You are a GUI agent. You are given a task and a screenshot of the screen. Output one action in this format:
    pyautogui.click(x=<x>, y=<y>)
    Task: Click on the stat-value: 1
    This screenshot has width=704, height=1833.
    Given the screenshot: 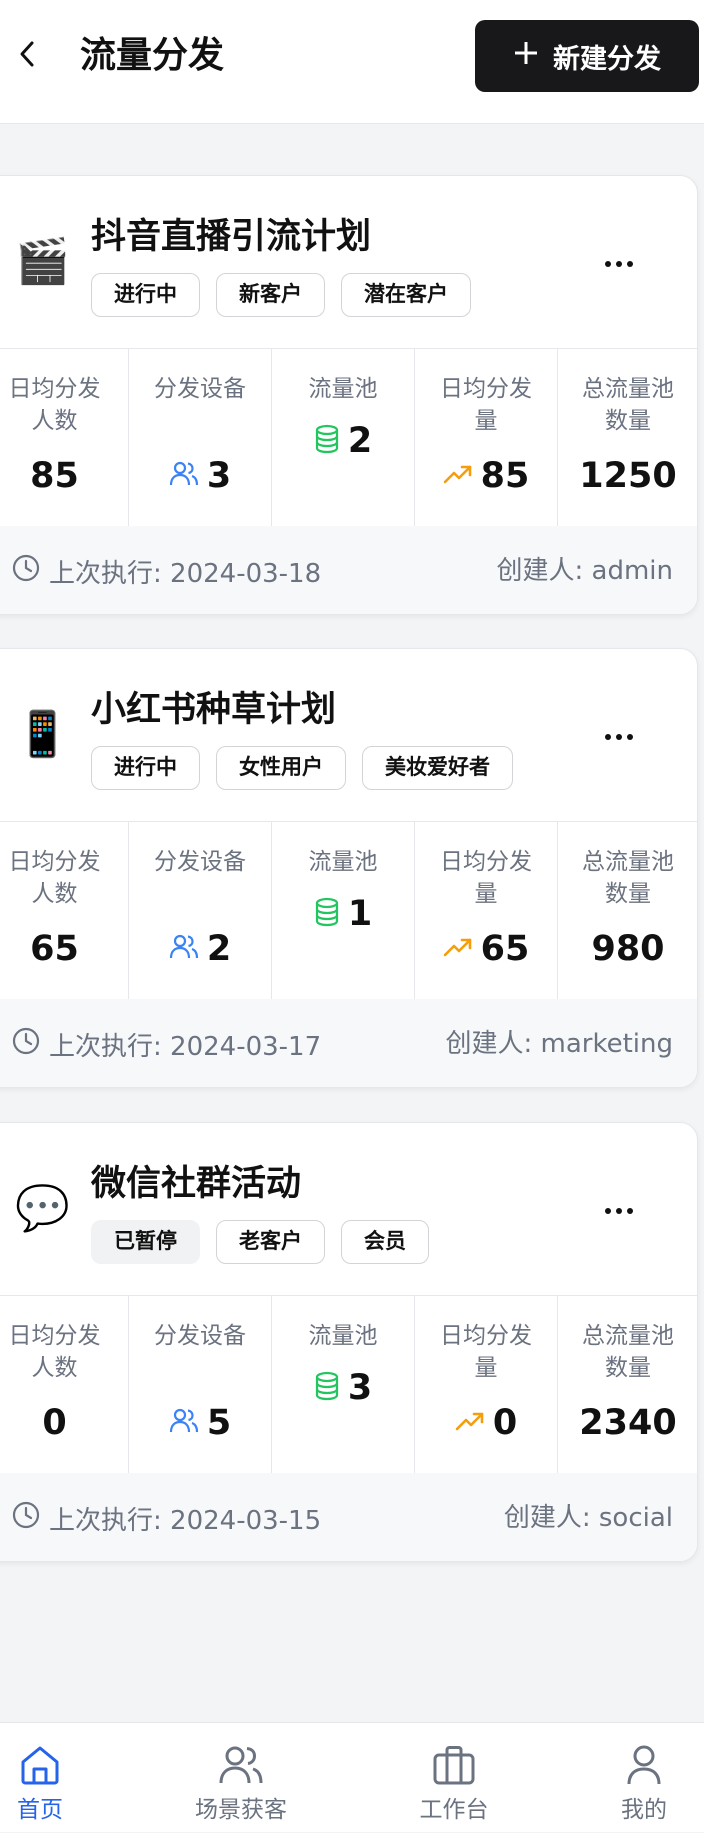 What is the action you would take?
    pyautogui.click(x=360, y=914)
    